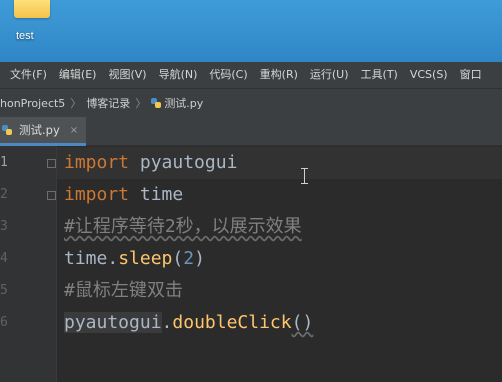 The width and height of the screenshot is (502, 382). I want to click on code-line-5: #鼠标左键双击, so click(123, 291).